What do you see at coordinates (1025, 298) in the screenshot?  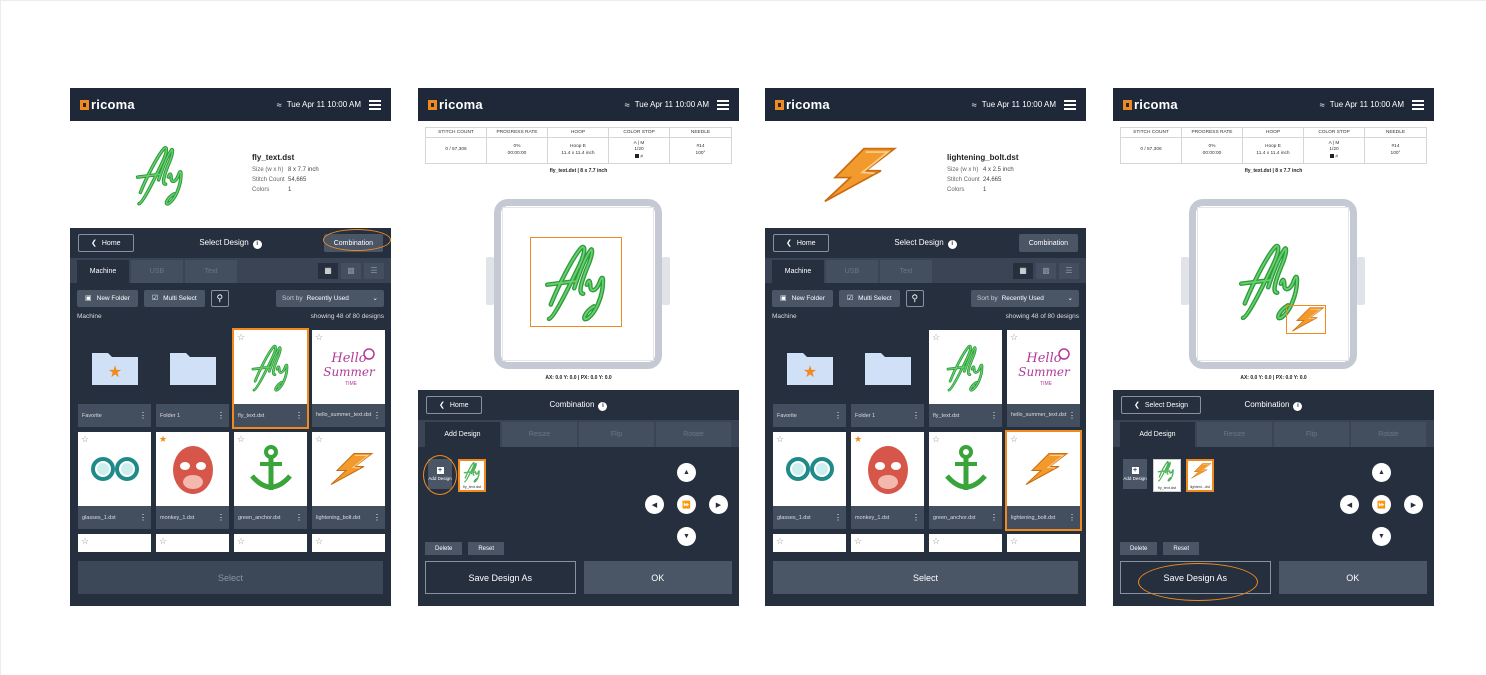 I see `sort-dropdown: Sort by Recently Used ⌄` at bounding box center [1025, 298].